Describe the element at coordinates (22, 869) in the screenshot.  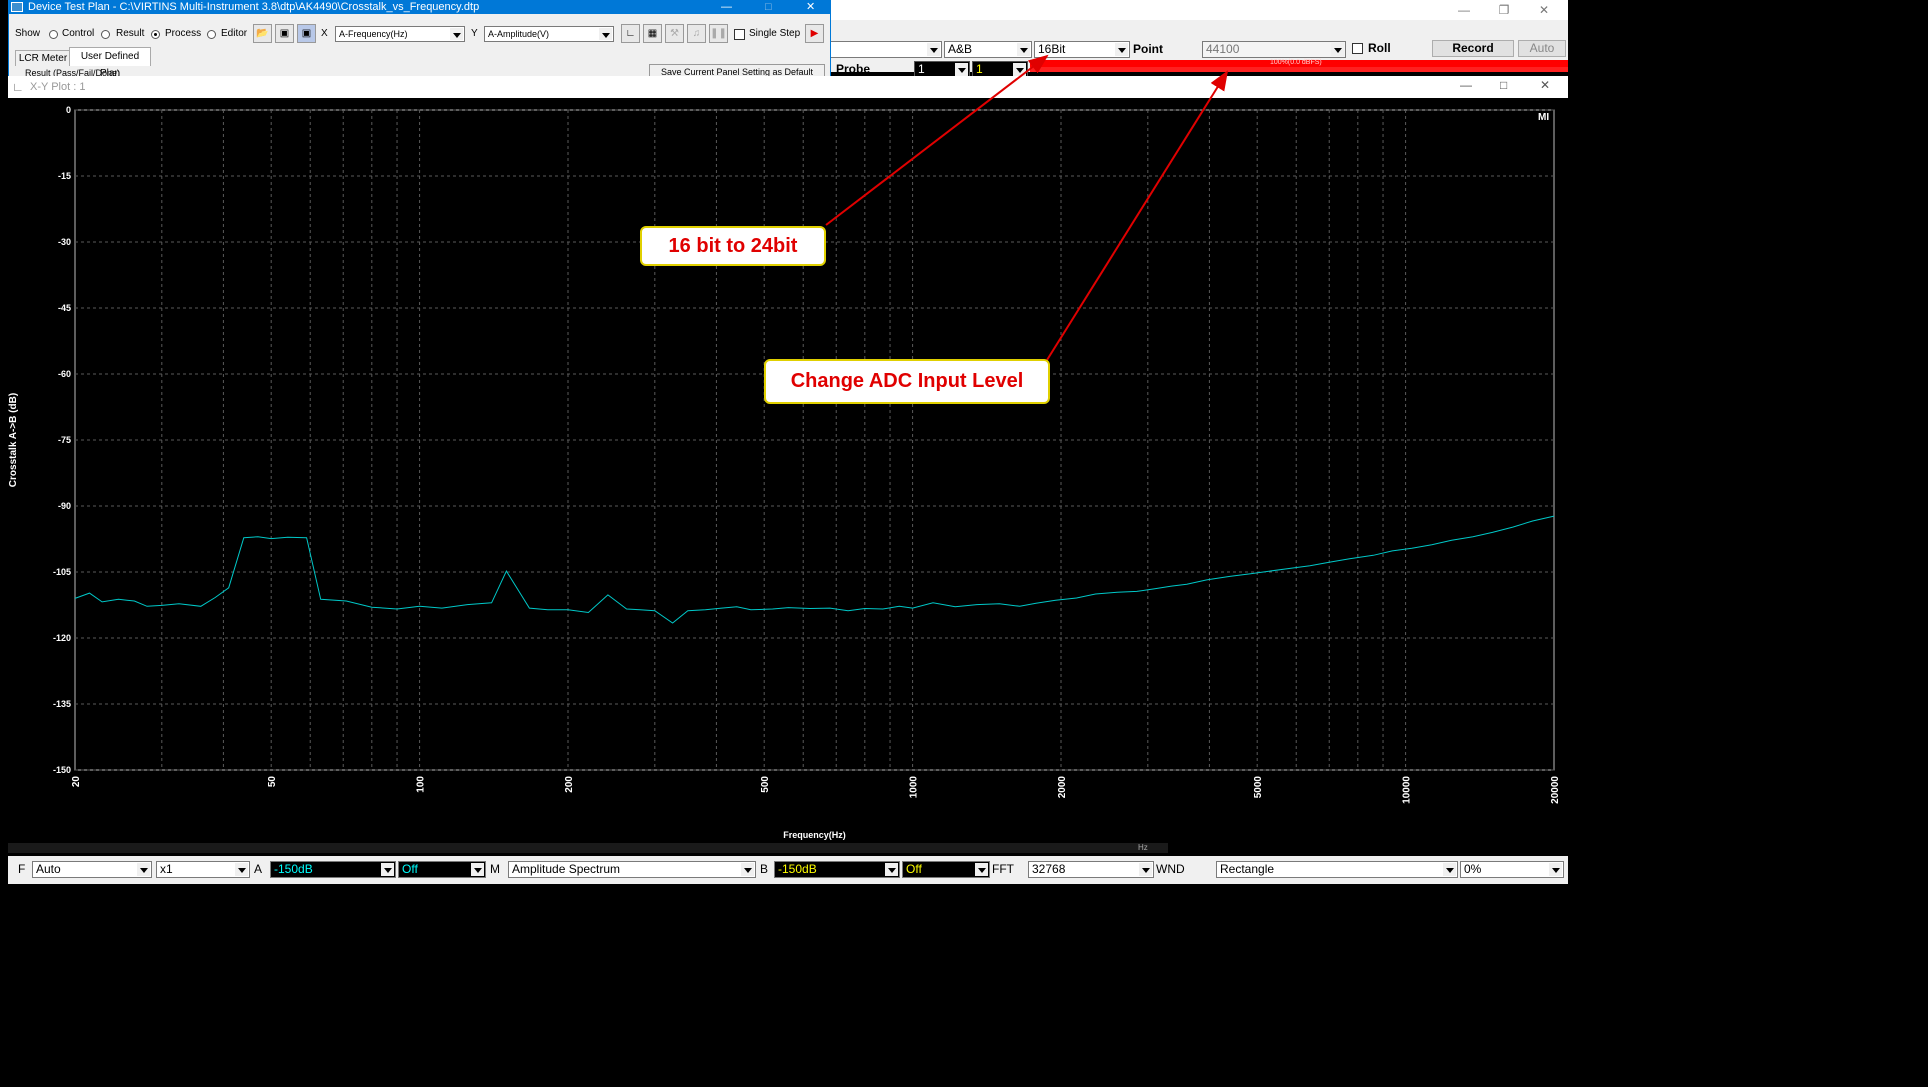
I see `f-label: F` at that location.